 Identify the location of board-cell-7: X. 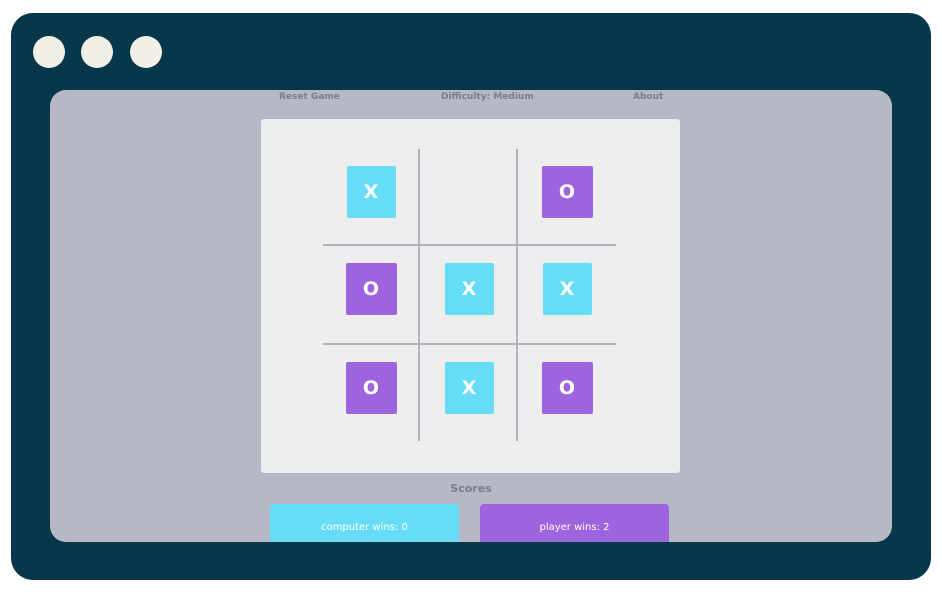
(469, 388).